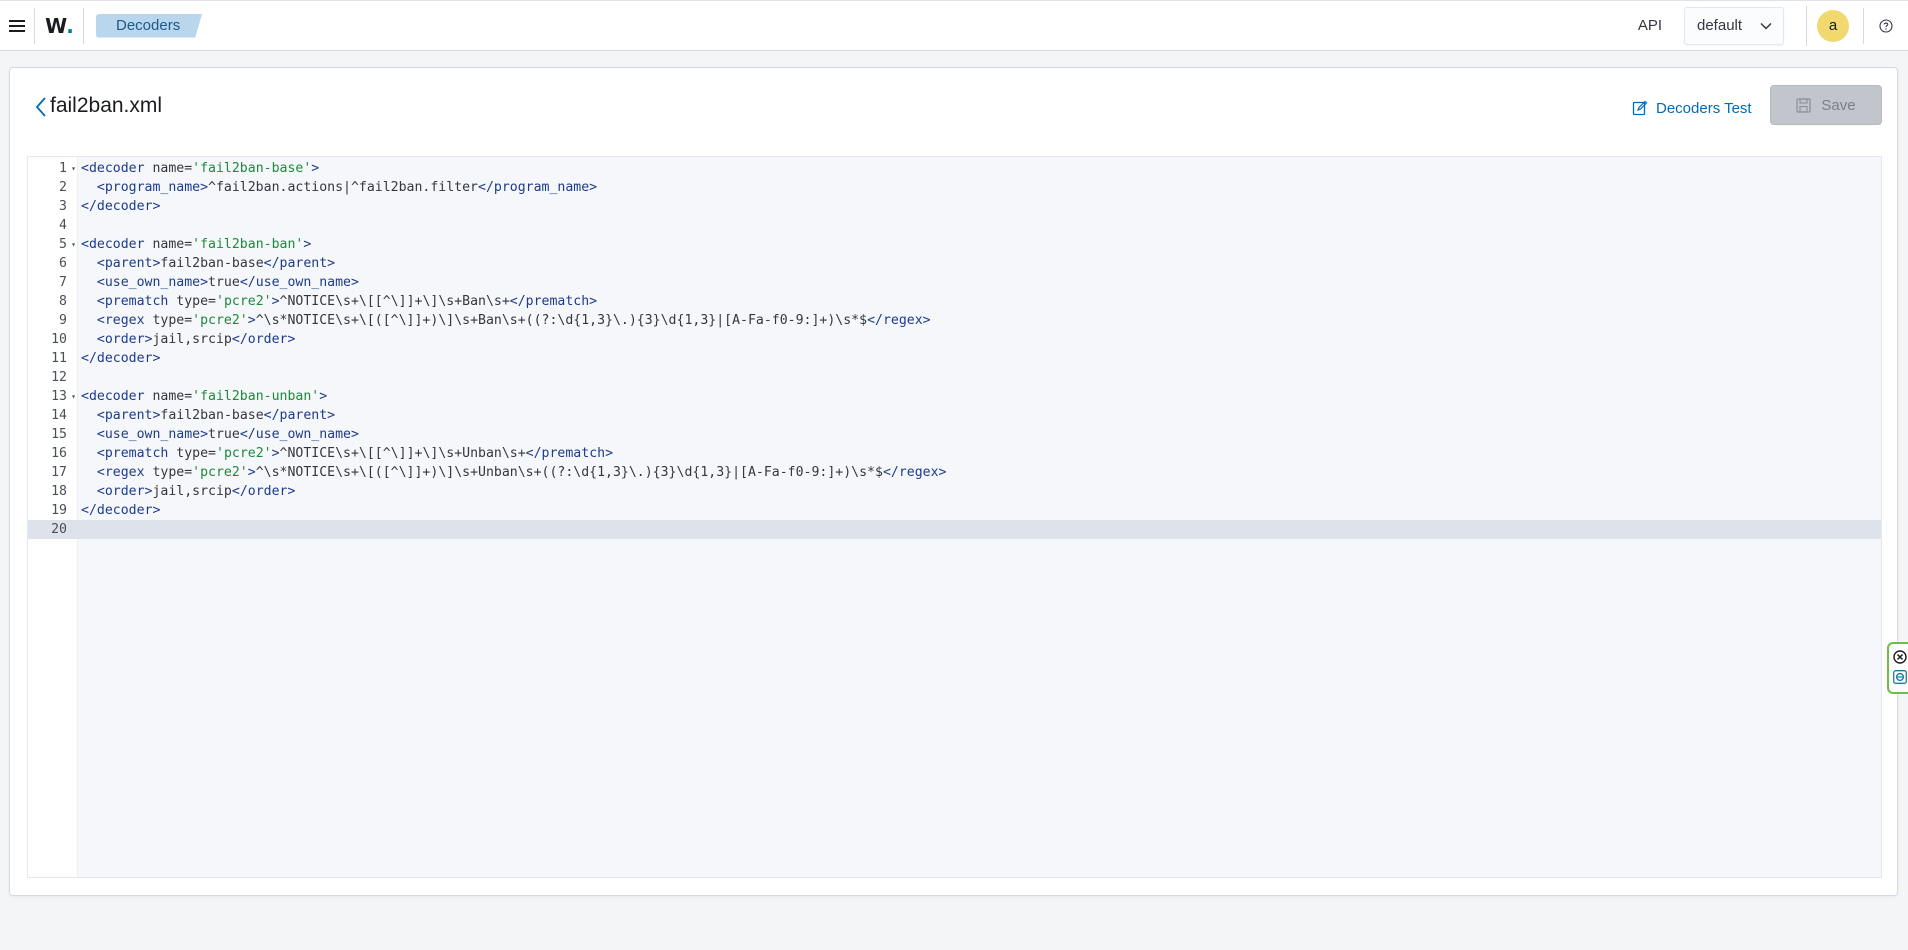  I want to click on line-number: 12, so click(59, 377).